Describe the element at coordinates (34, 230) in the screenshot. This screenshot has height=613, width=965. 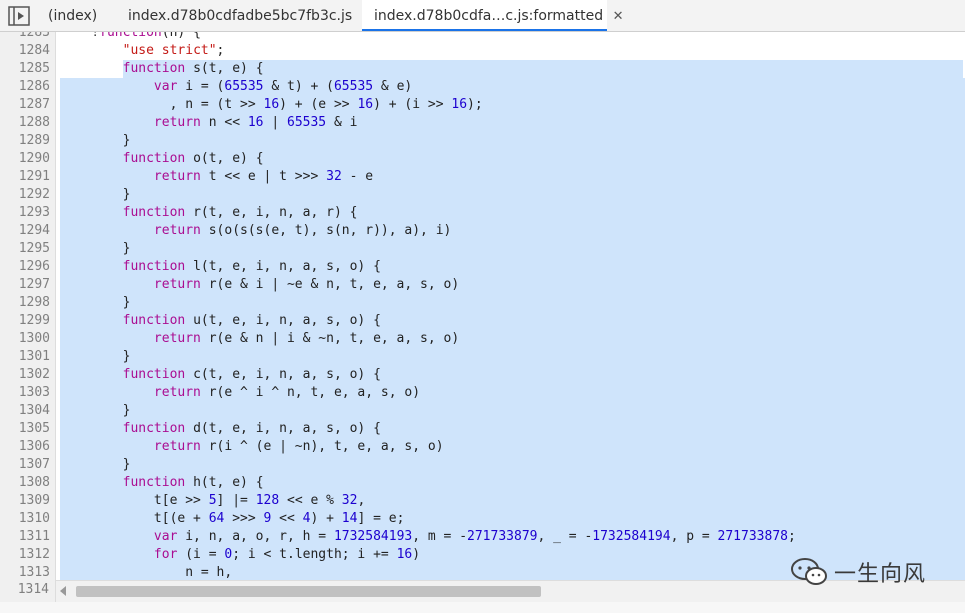
I see `line-number: 1294` at that location.